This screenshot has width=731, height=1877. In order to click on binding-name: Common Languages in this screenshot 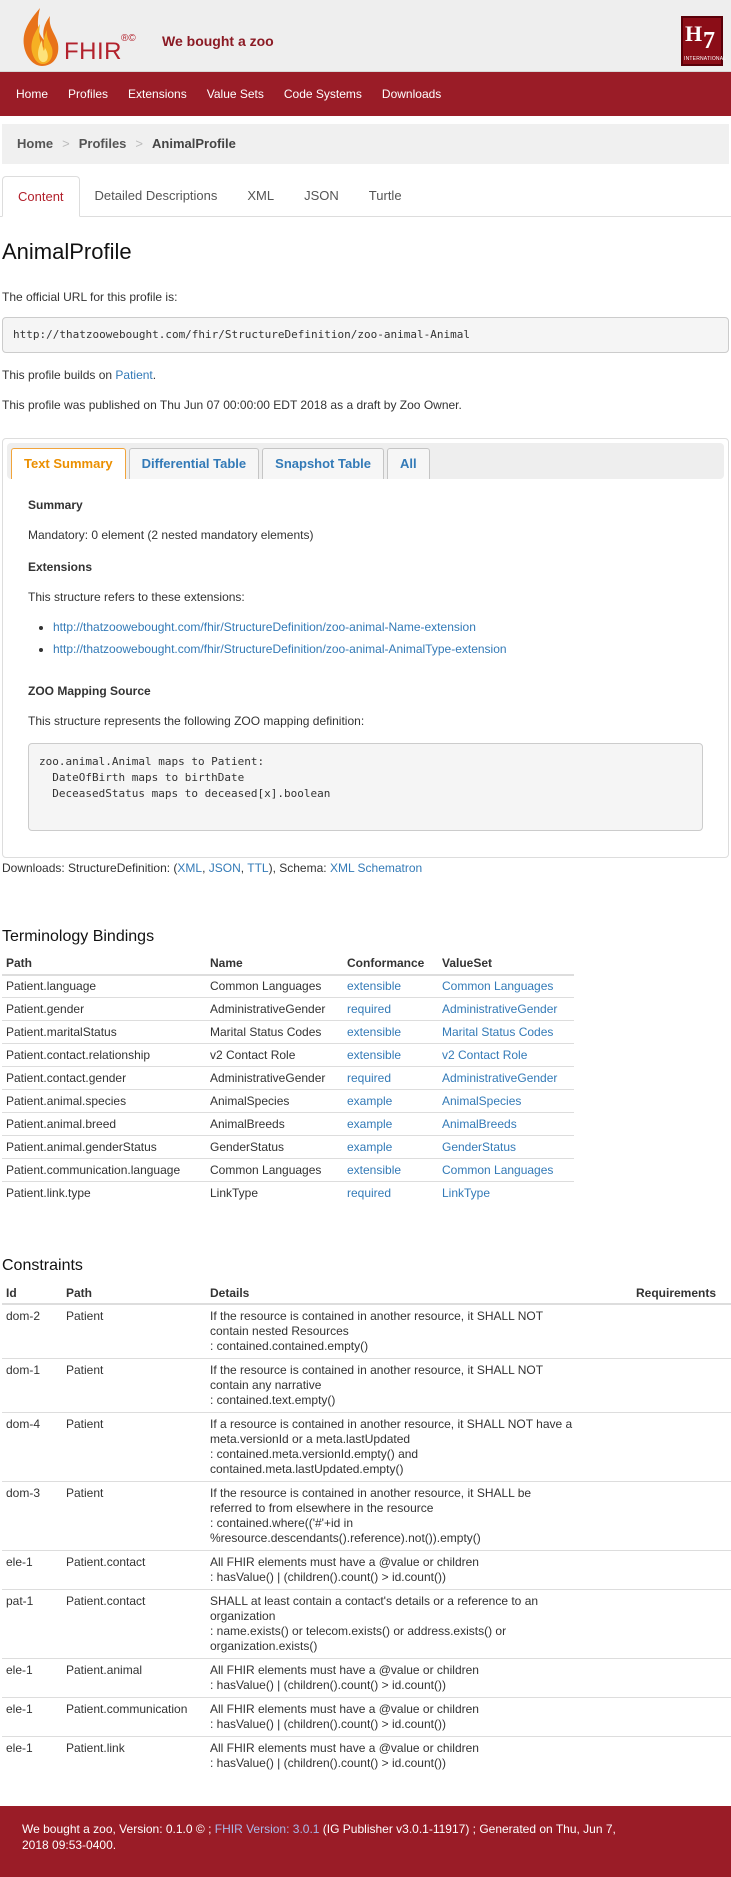, I will do `click(274, 1170)`.